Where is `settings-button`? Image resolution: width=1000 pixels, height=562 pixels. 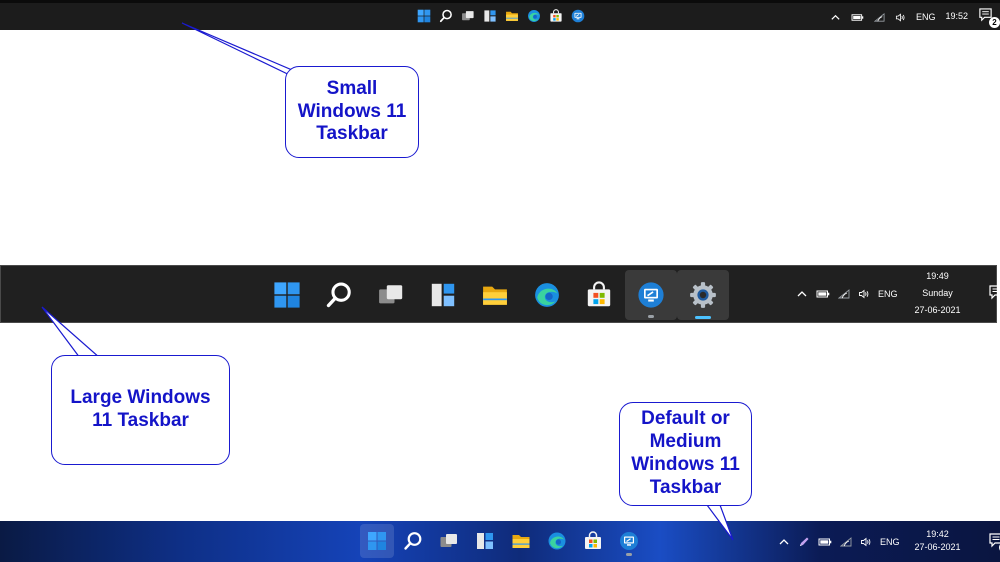 settings-button is located at coordinates (703, 295).